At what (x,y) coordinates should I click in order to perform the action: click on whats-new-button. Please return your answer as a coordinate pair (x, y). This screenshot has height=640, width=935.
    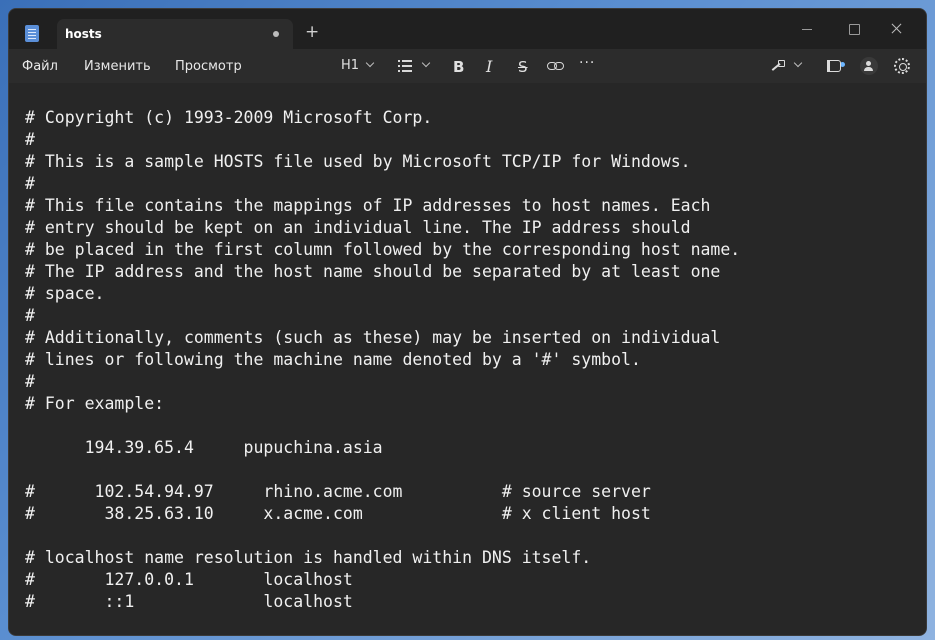
    Looking at the image, I should click on (835, 66).